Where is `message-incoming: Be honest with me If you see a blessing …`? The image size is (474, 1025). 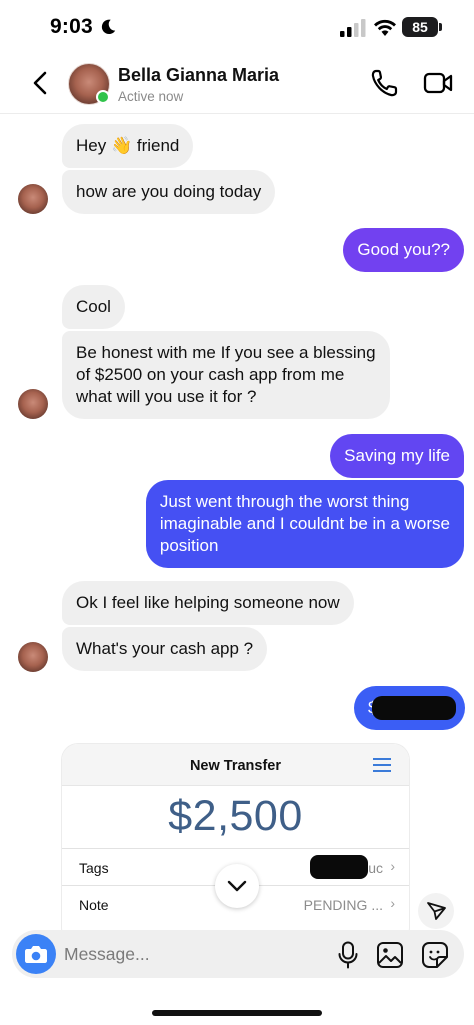
message-incoming: Be honest with me If you see a blessing … is located at coordinates (226, 375).